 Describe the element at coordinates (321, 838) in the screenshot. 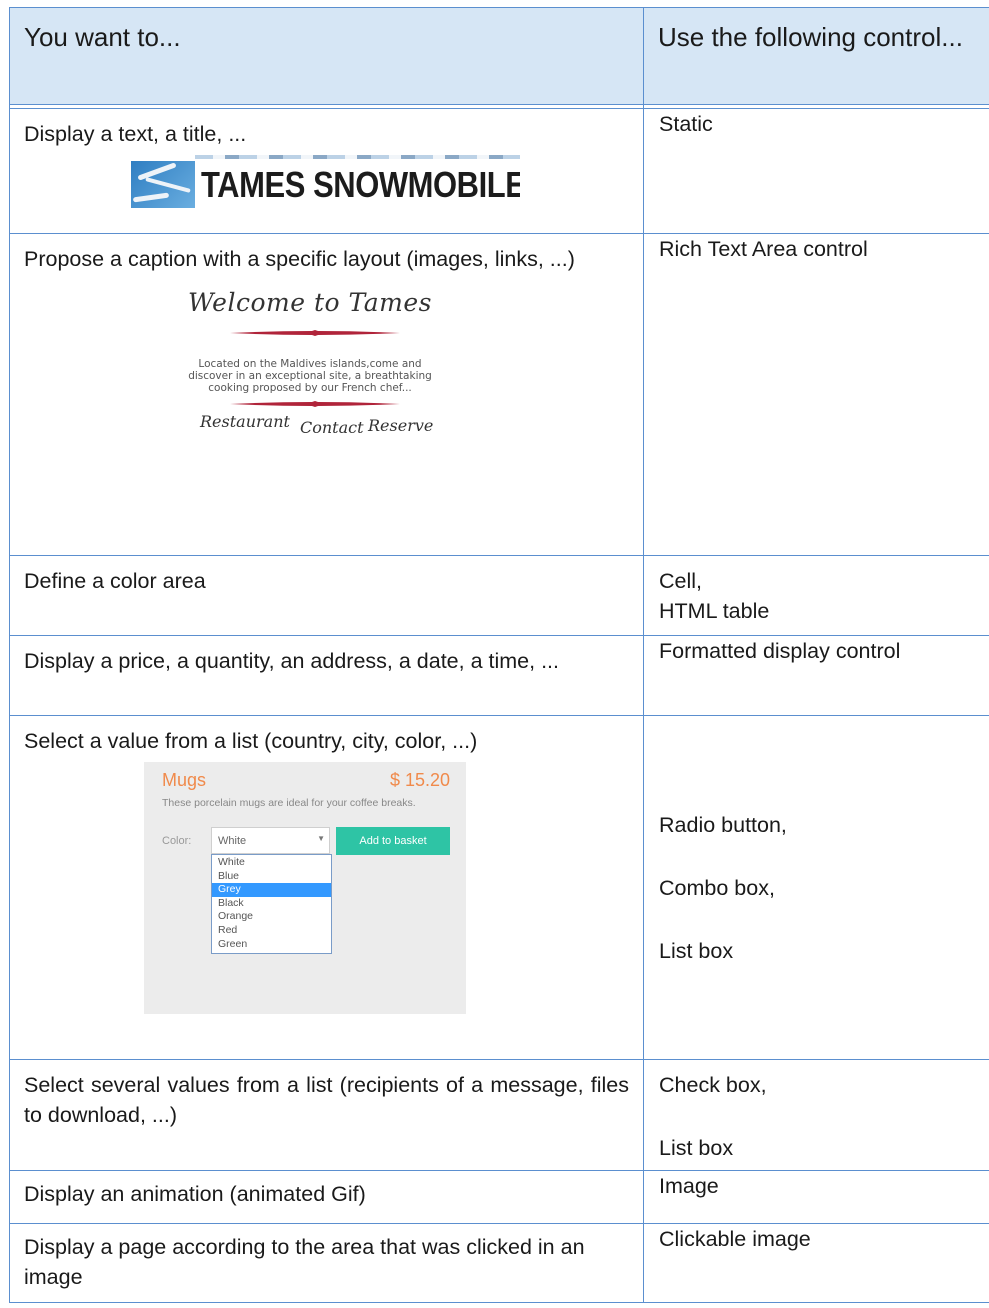

I see `chevron-down-icon: ▼` at that location.